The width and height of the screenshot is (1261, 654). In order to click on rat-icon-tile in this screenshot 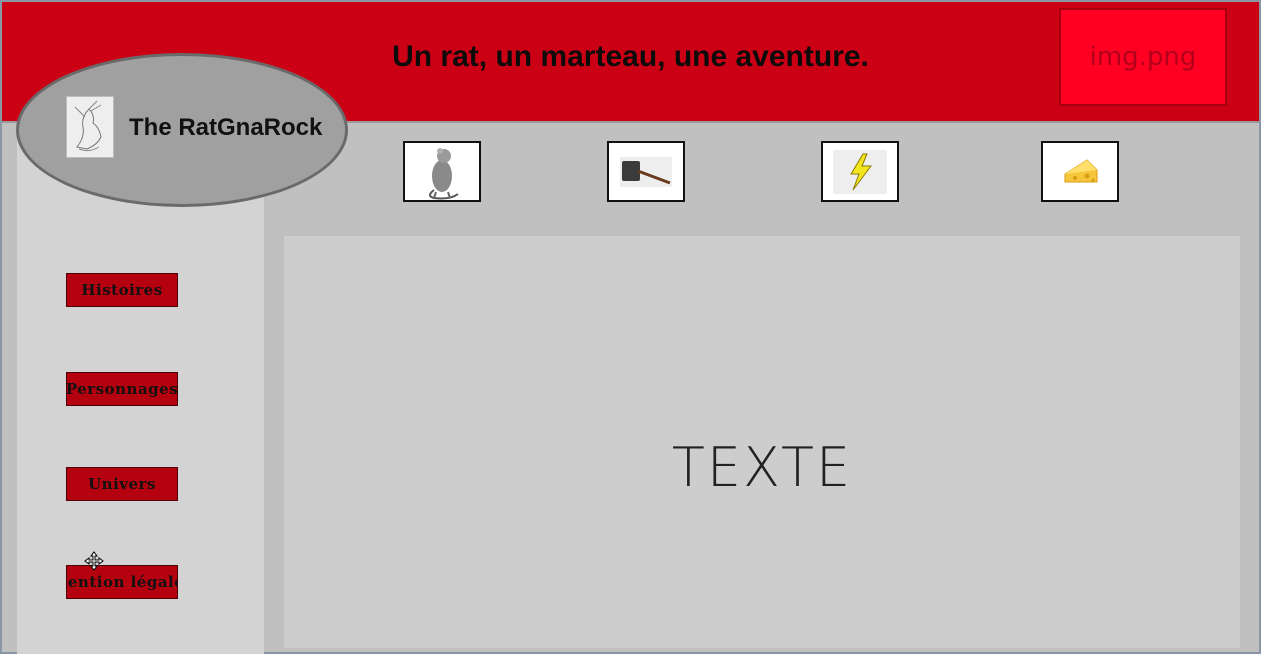, I will do `click(442, 171)`.